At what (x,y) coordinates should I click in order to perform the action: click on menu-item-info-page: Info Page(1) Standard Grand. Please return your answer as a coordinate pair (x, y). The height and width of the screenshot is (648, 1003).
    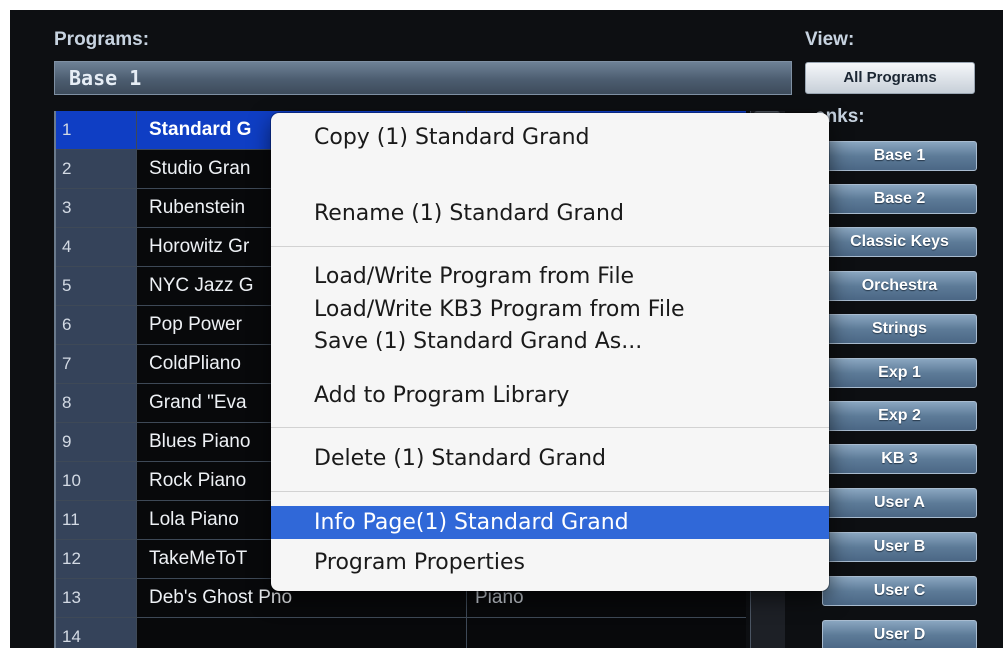
    Looking at the image, I should click on (550, 522).